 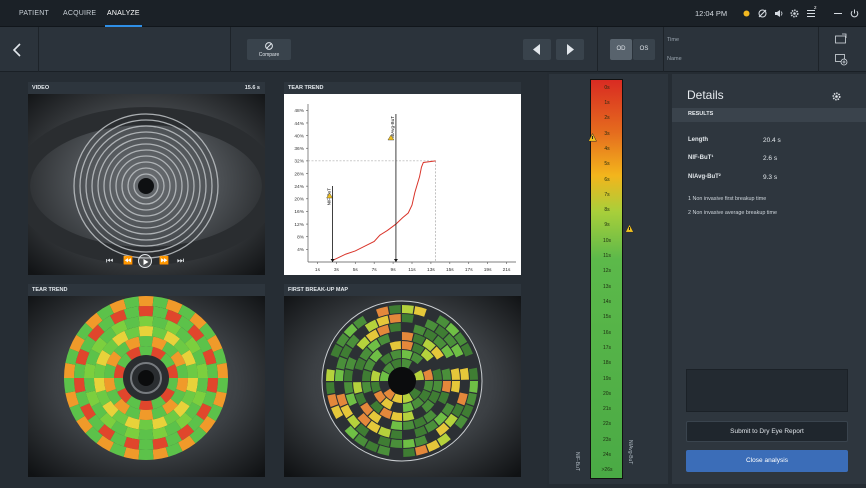 I want to click on video-controls: ⏮ ⏪ ⏩ ⏭, so click(x=151, y=261).